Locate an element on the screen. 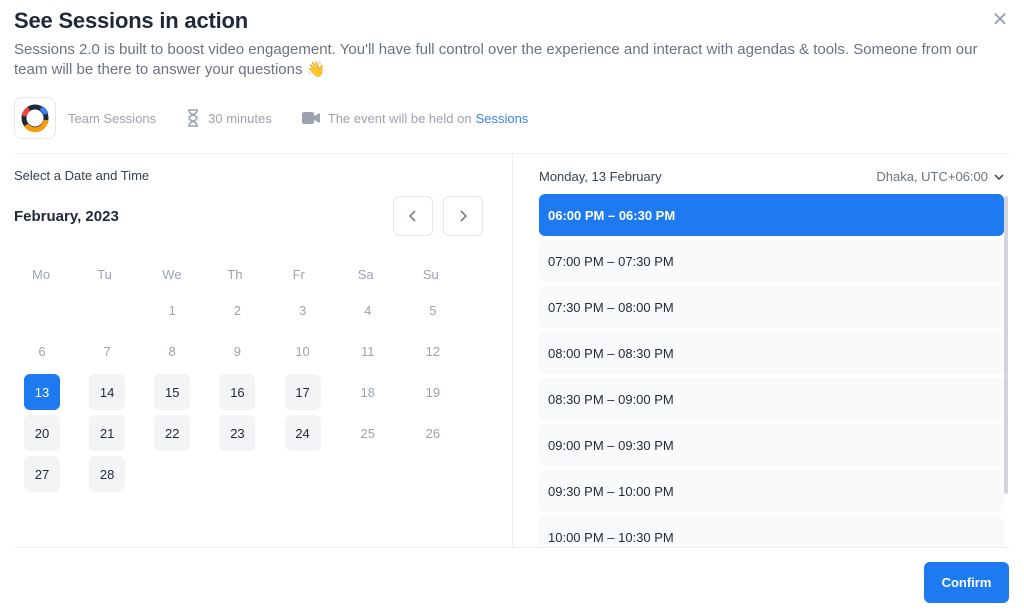 The height and width of the screenshot is (614, 1024). calendar-day: 4 is located at coordinates (368, 310).